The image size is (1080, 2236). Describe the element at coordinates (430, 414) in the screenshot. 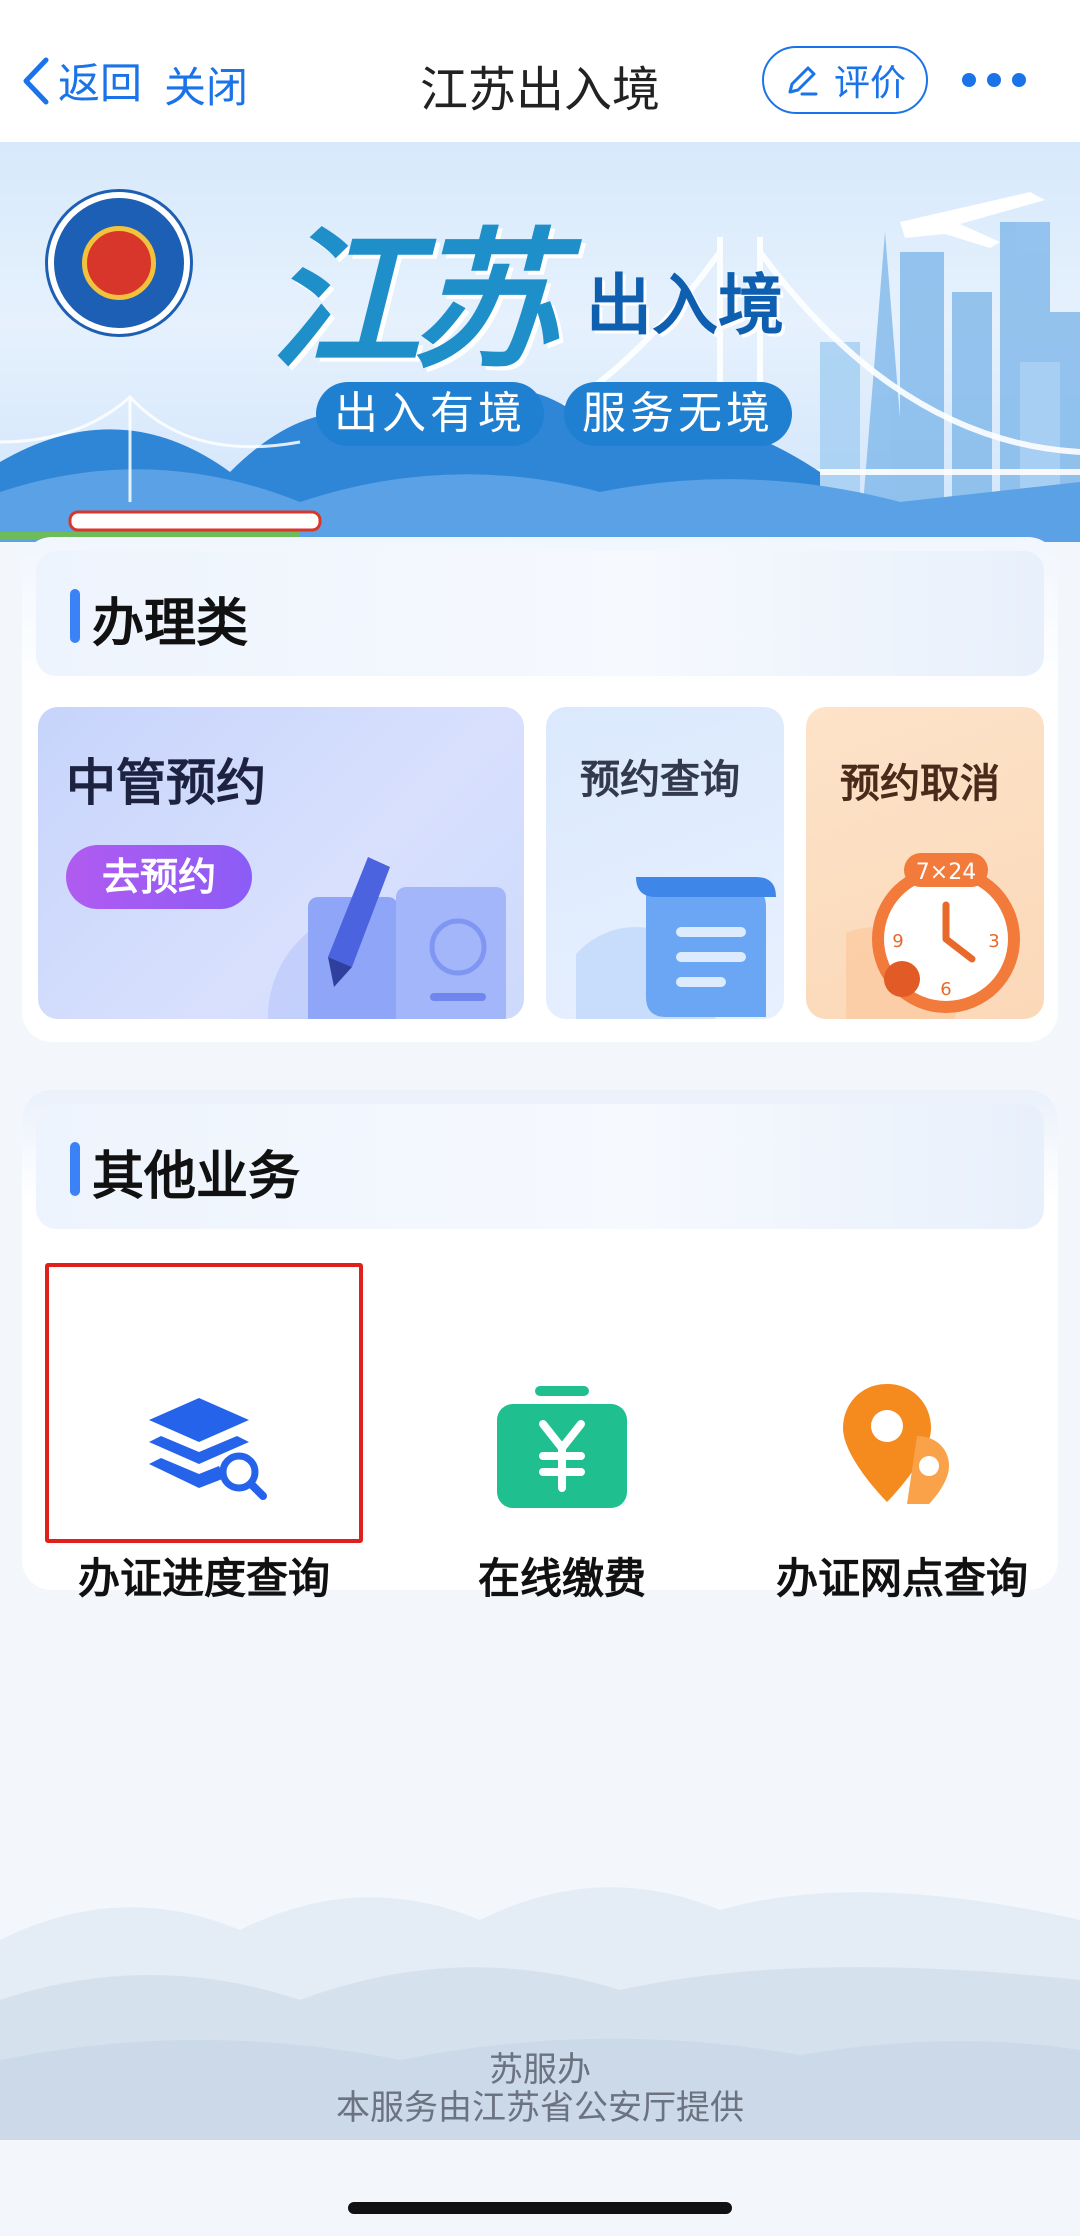

I see `slogan-badge: 出入有境` at that location.